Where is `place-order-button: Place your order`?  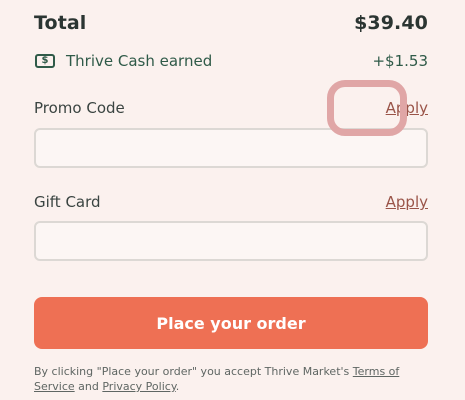 place-order-button: Place your order is located at coordinates (231, 323).